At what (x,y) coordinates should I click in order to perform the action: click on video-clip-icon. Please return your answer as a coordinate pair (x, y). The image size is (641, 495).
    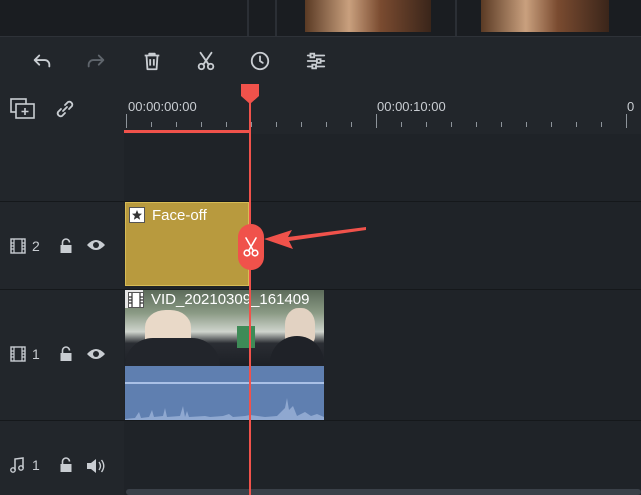
    Looking at the image, I should click on (136, 300).